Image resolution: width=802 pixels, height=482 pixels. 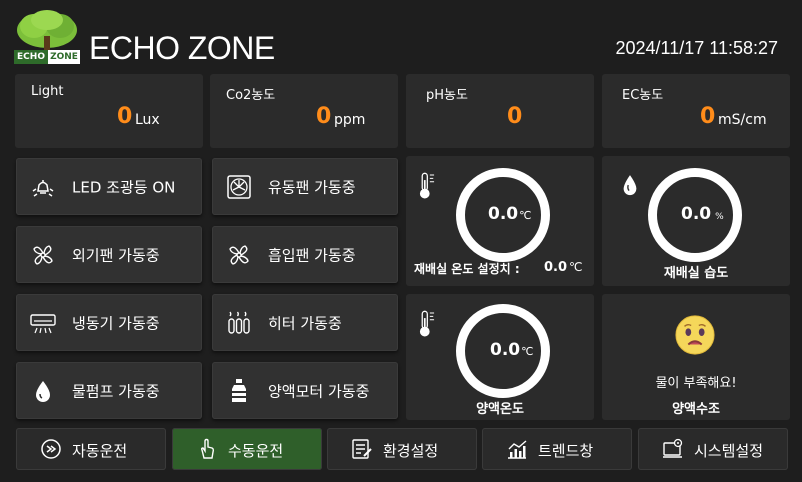 I want to click on exhaust-fan-button: 외기팬 가동중, so click(x=109, y=254).